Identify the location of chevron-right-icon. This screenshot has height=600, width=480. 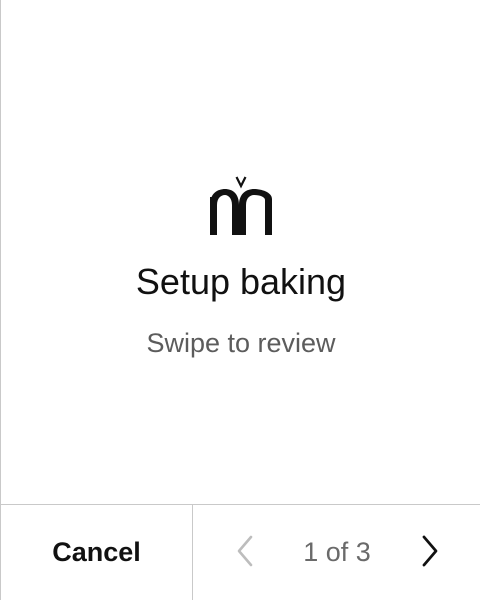
(430, 553).